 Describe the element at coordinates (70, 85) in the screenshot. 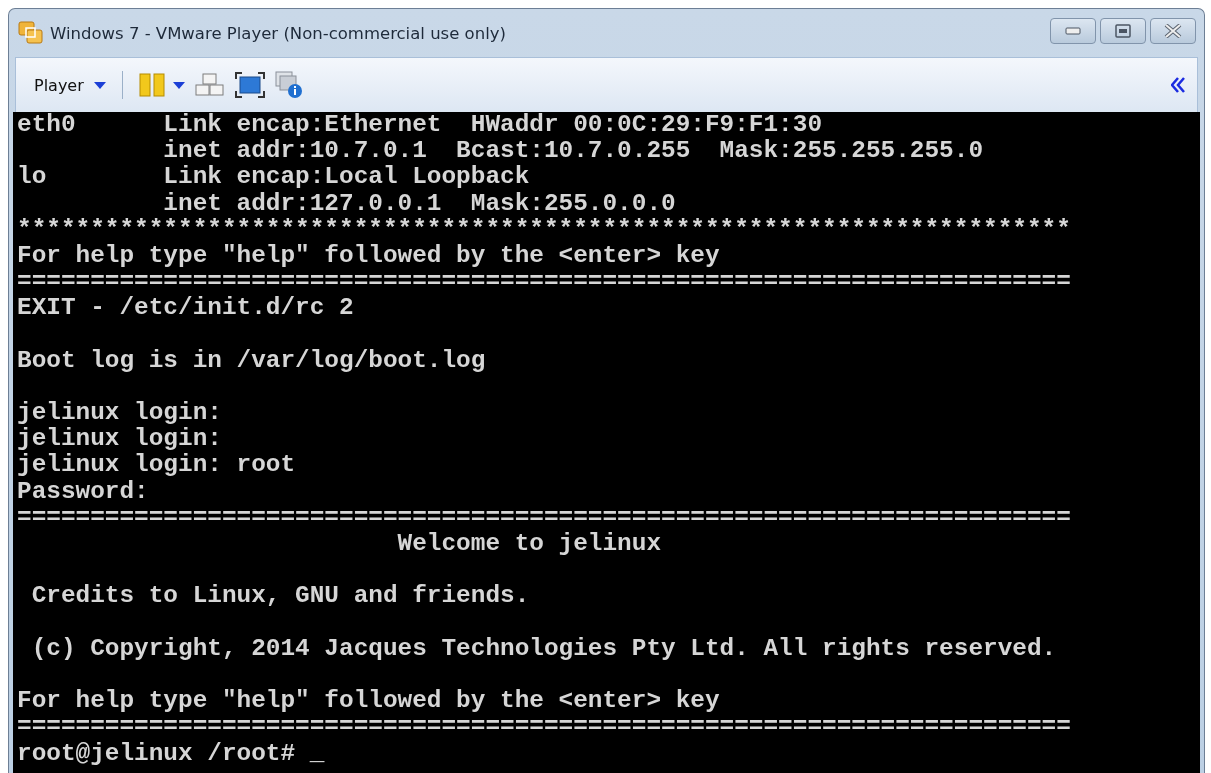

I see `player-menu-button: Player` at that location.